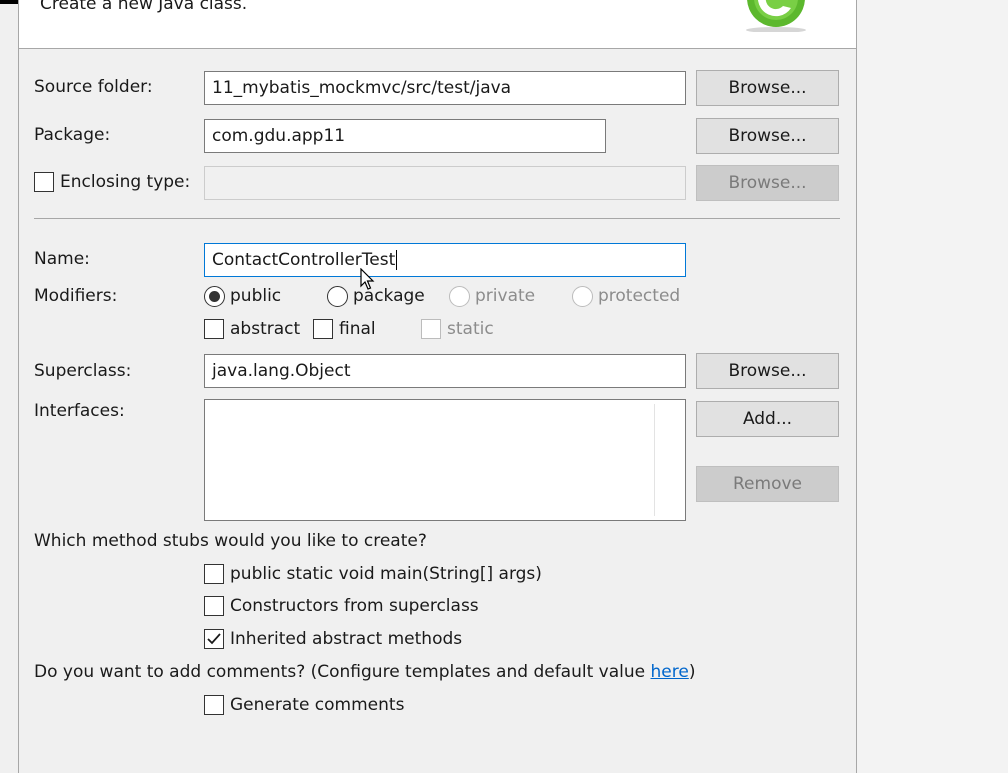 The height and width of the screenshot is (773, 1008). I want to click on new-class-wizard-icon, so click(776, 16).